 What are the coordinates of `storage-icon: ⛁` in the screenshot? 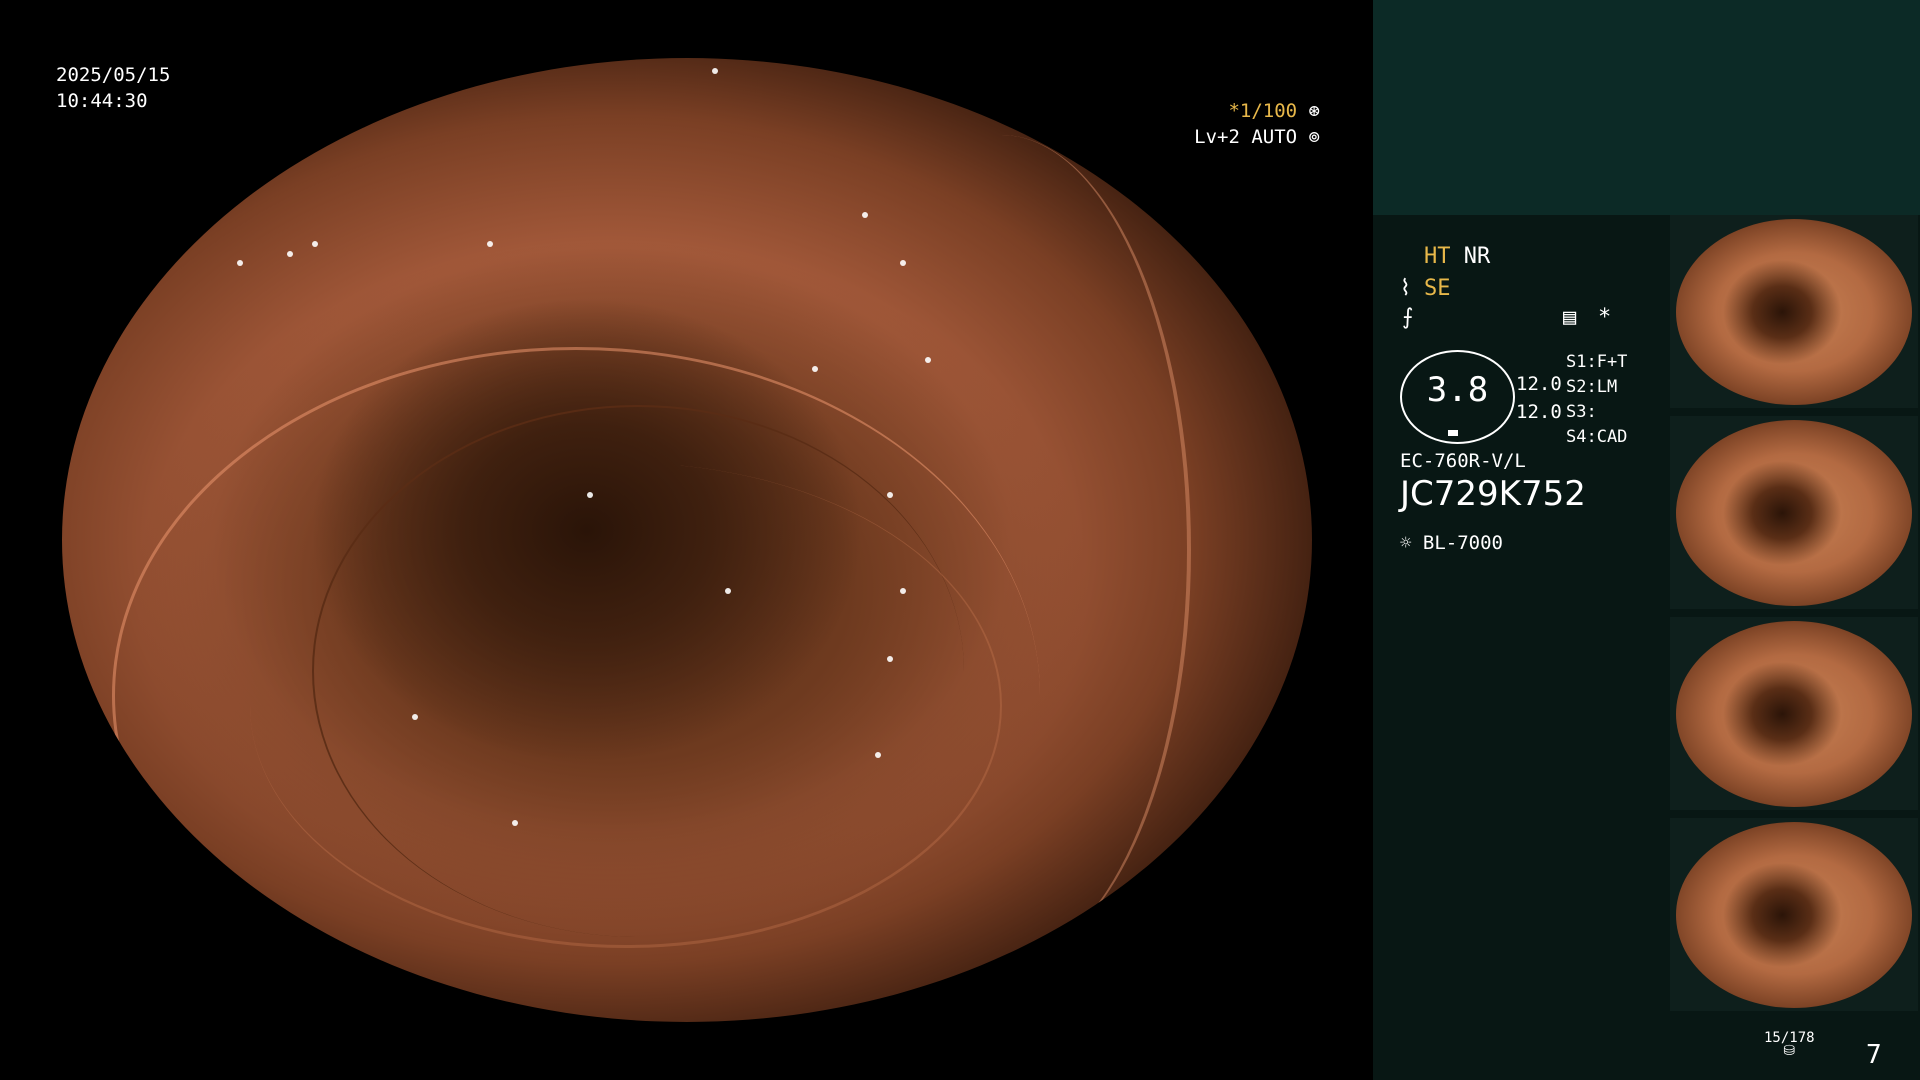 It's located at (1789, 1051).